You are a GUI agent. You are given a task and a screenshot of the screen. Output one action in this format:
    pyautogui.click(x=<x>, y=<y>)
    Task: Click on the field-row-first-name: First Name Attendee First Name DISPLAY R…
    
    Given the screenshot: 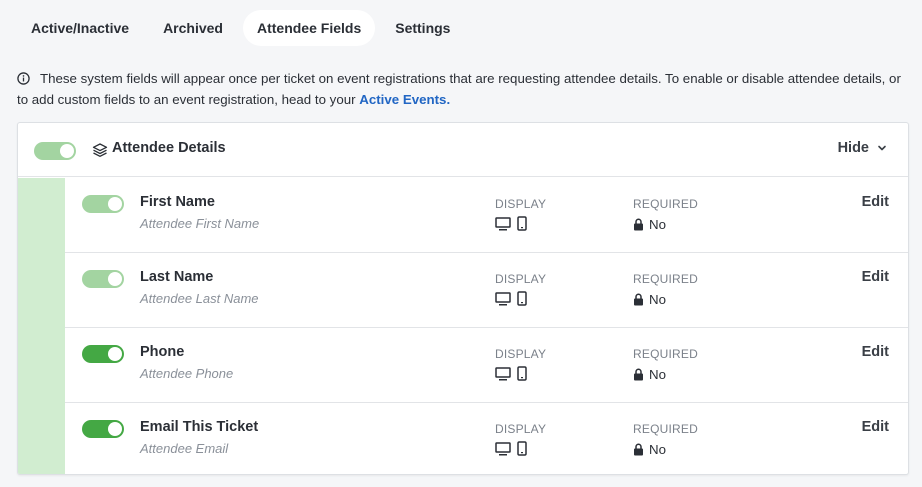 What is the action you would take?
    pyautogui.click(x=486, y=215)
    